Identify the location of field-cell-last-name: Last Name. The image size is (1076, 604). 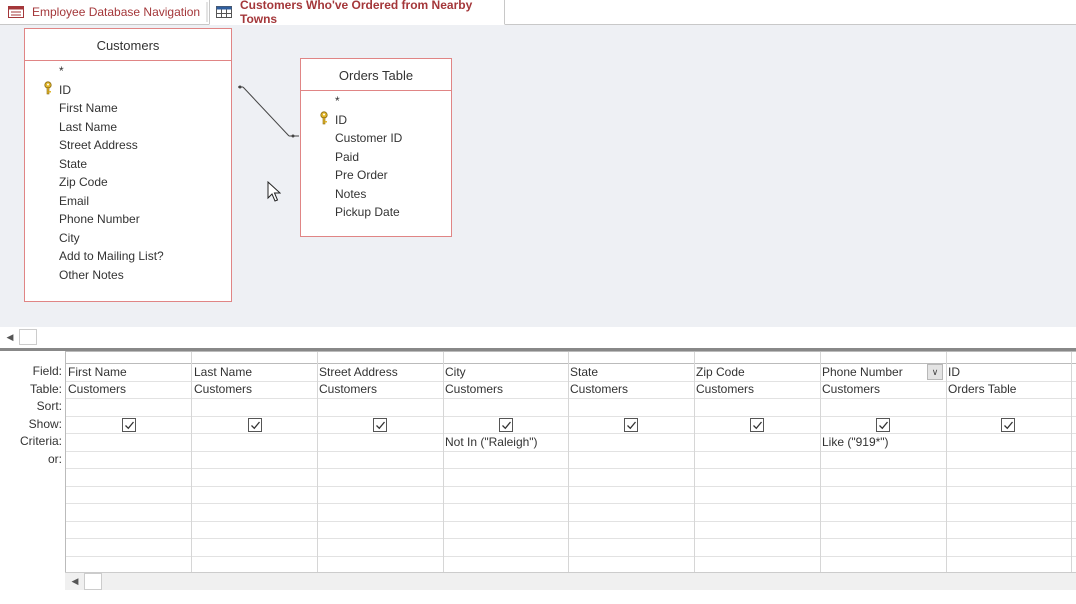
(223, 372).